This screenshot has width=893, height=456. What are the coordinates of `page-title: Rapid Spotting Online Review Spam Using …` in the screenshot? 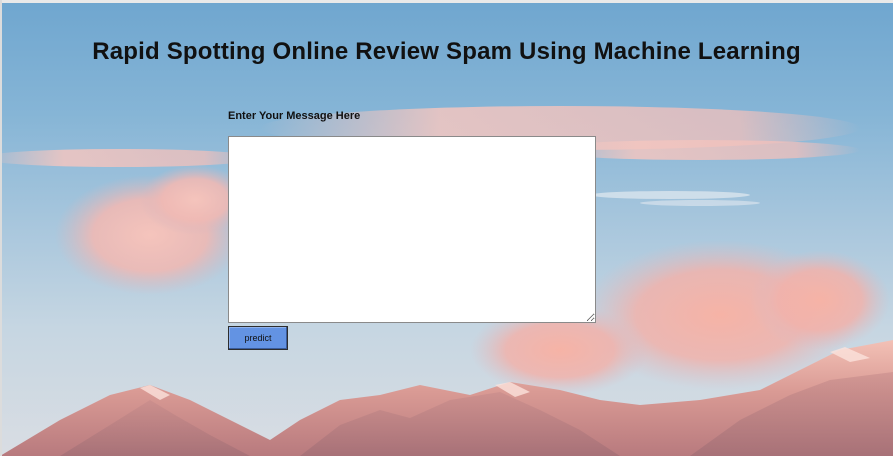 It's located at (446, 51).